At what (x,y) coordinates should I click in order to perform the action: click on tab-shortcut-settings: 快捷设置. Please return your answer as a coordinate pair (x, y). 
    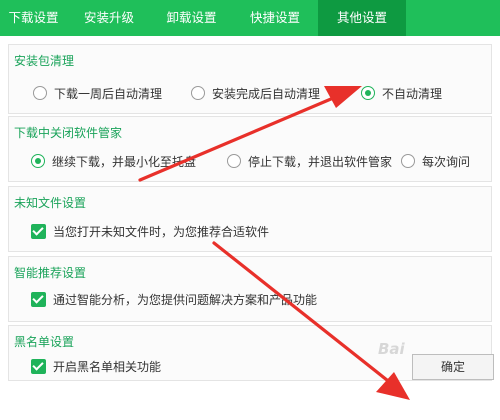
    Looking at the image, I should click on (275, 18).